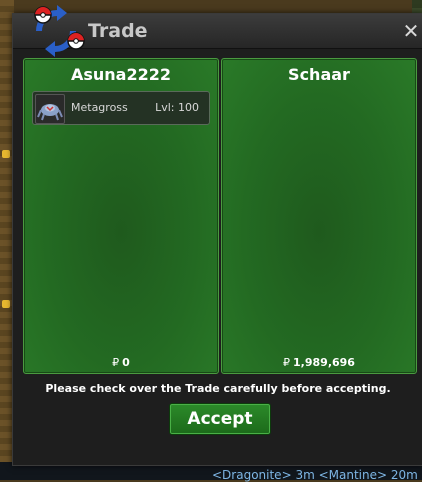  I want to click on pokemon-level: Lvl: 100, so click(177, 107).